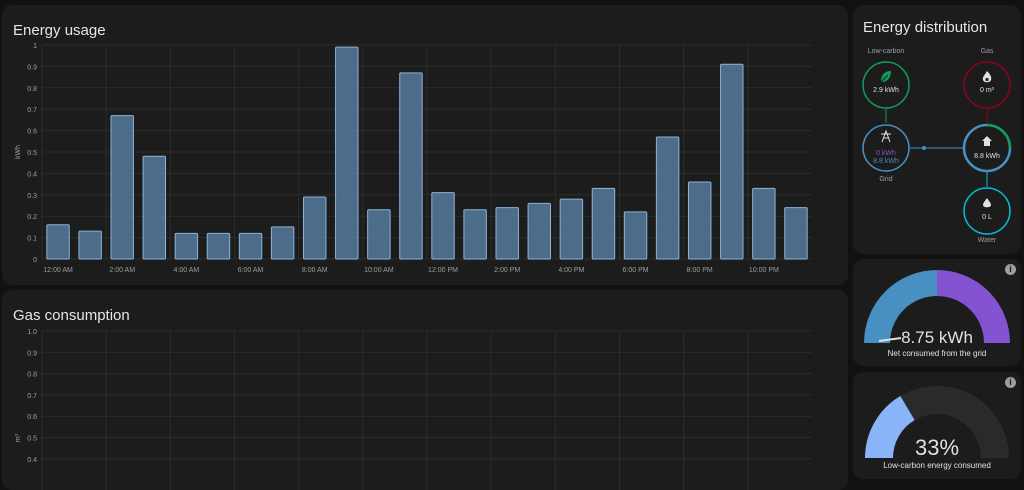 The height and width of the screenshot is (490, 1024). What do you see at coordinates (886, 85) in the screenshot?
I see `low-carbon-node` at bounding box center [886, 85].